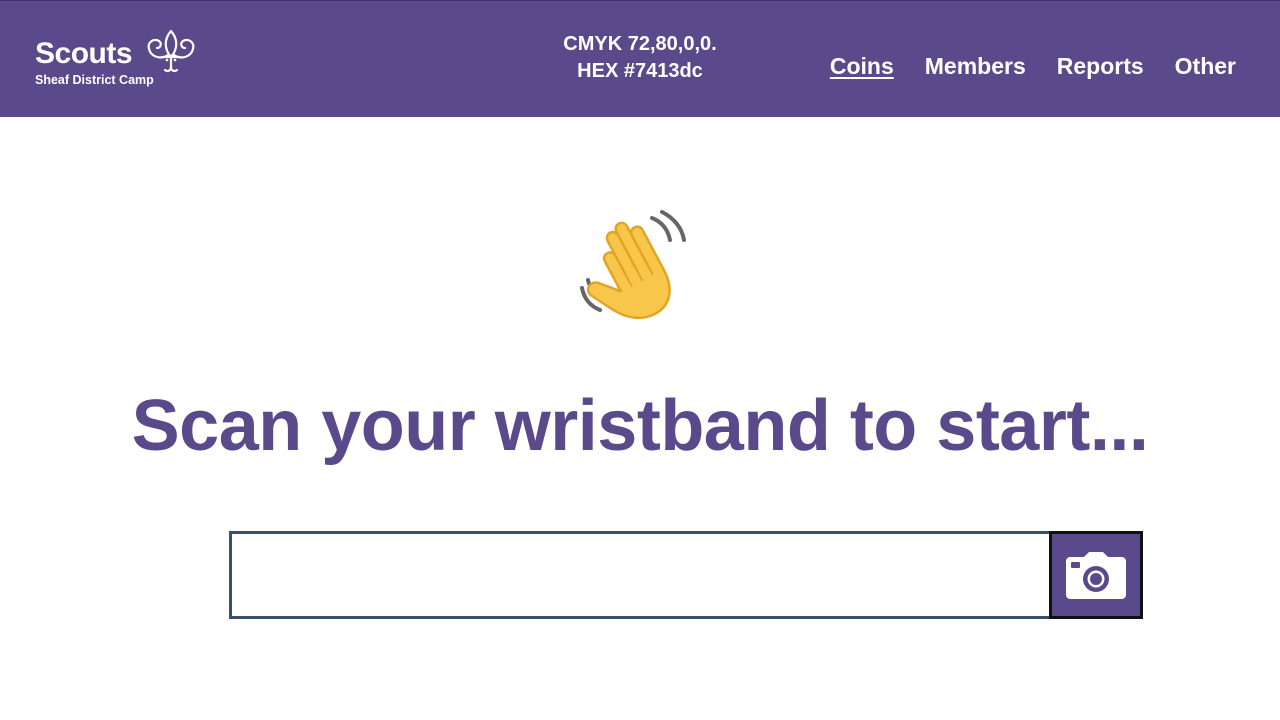  What do you see at coordinates (633, 265) in the screenshot?
I see `waving-hand-icon` at bounding box center [633, 265].